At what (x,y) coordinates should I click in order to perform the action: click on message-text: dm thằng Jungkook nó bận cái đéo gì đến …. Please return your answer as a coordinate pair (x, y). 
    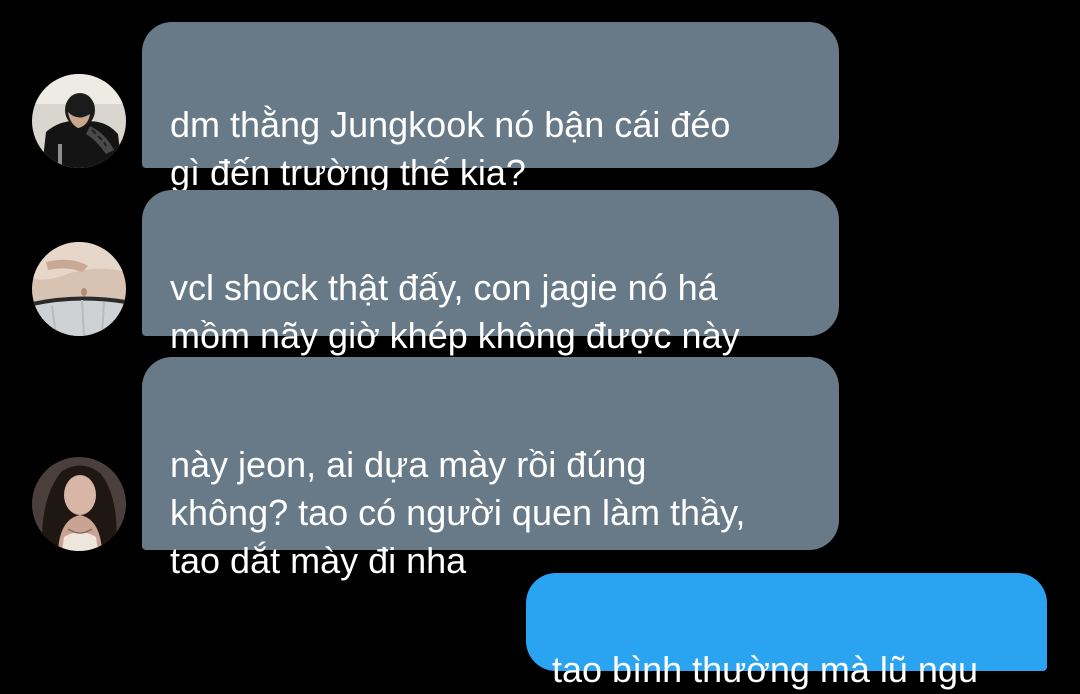
    Looking at the image, I should click on (450, 148).